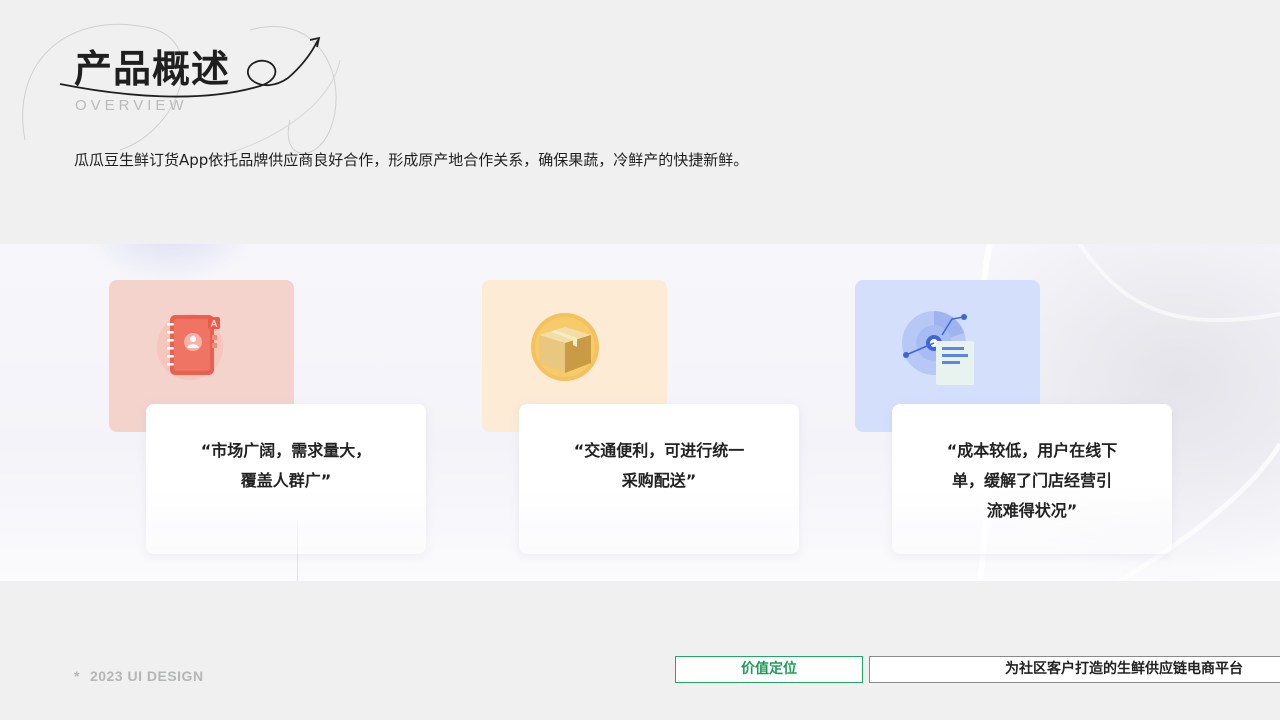 This screenshot has width=1280, height=720. I want to click on quote-line: “市场广阔，需求量大，, so click(286, 450).